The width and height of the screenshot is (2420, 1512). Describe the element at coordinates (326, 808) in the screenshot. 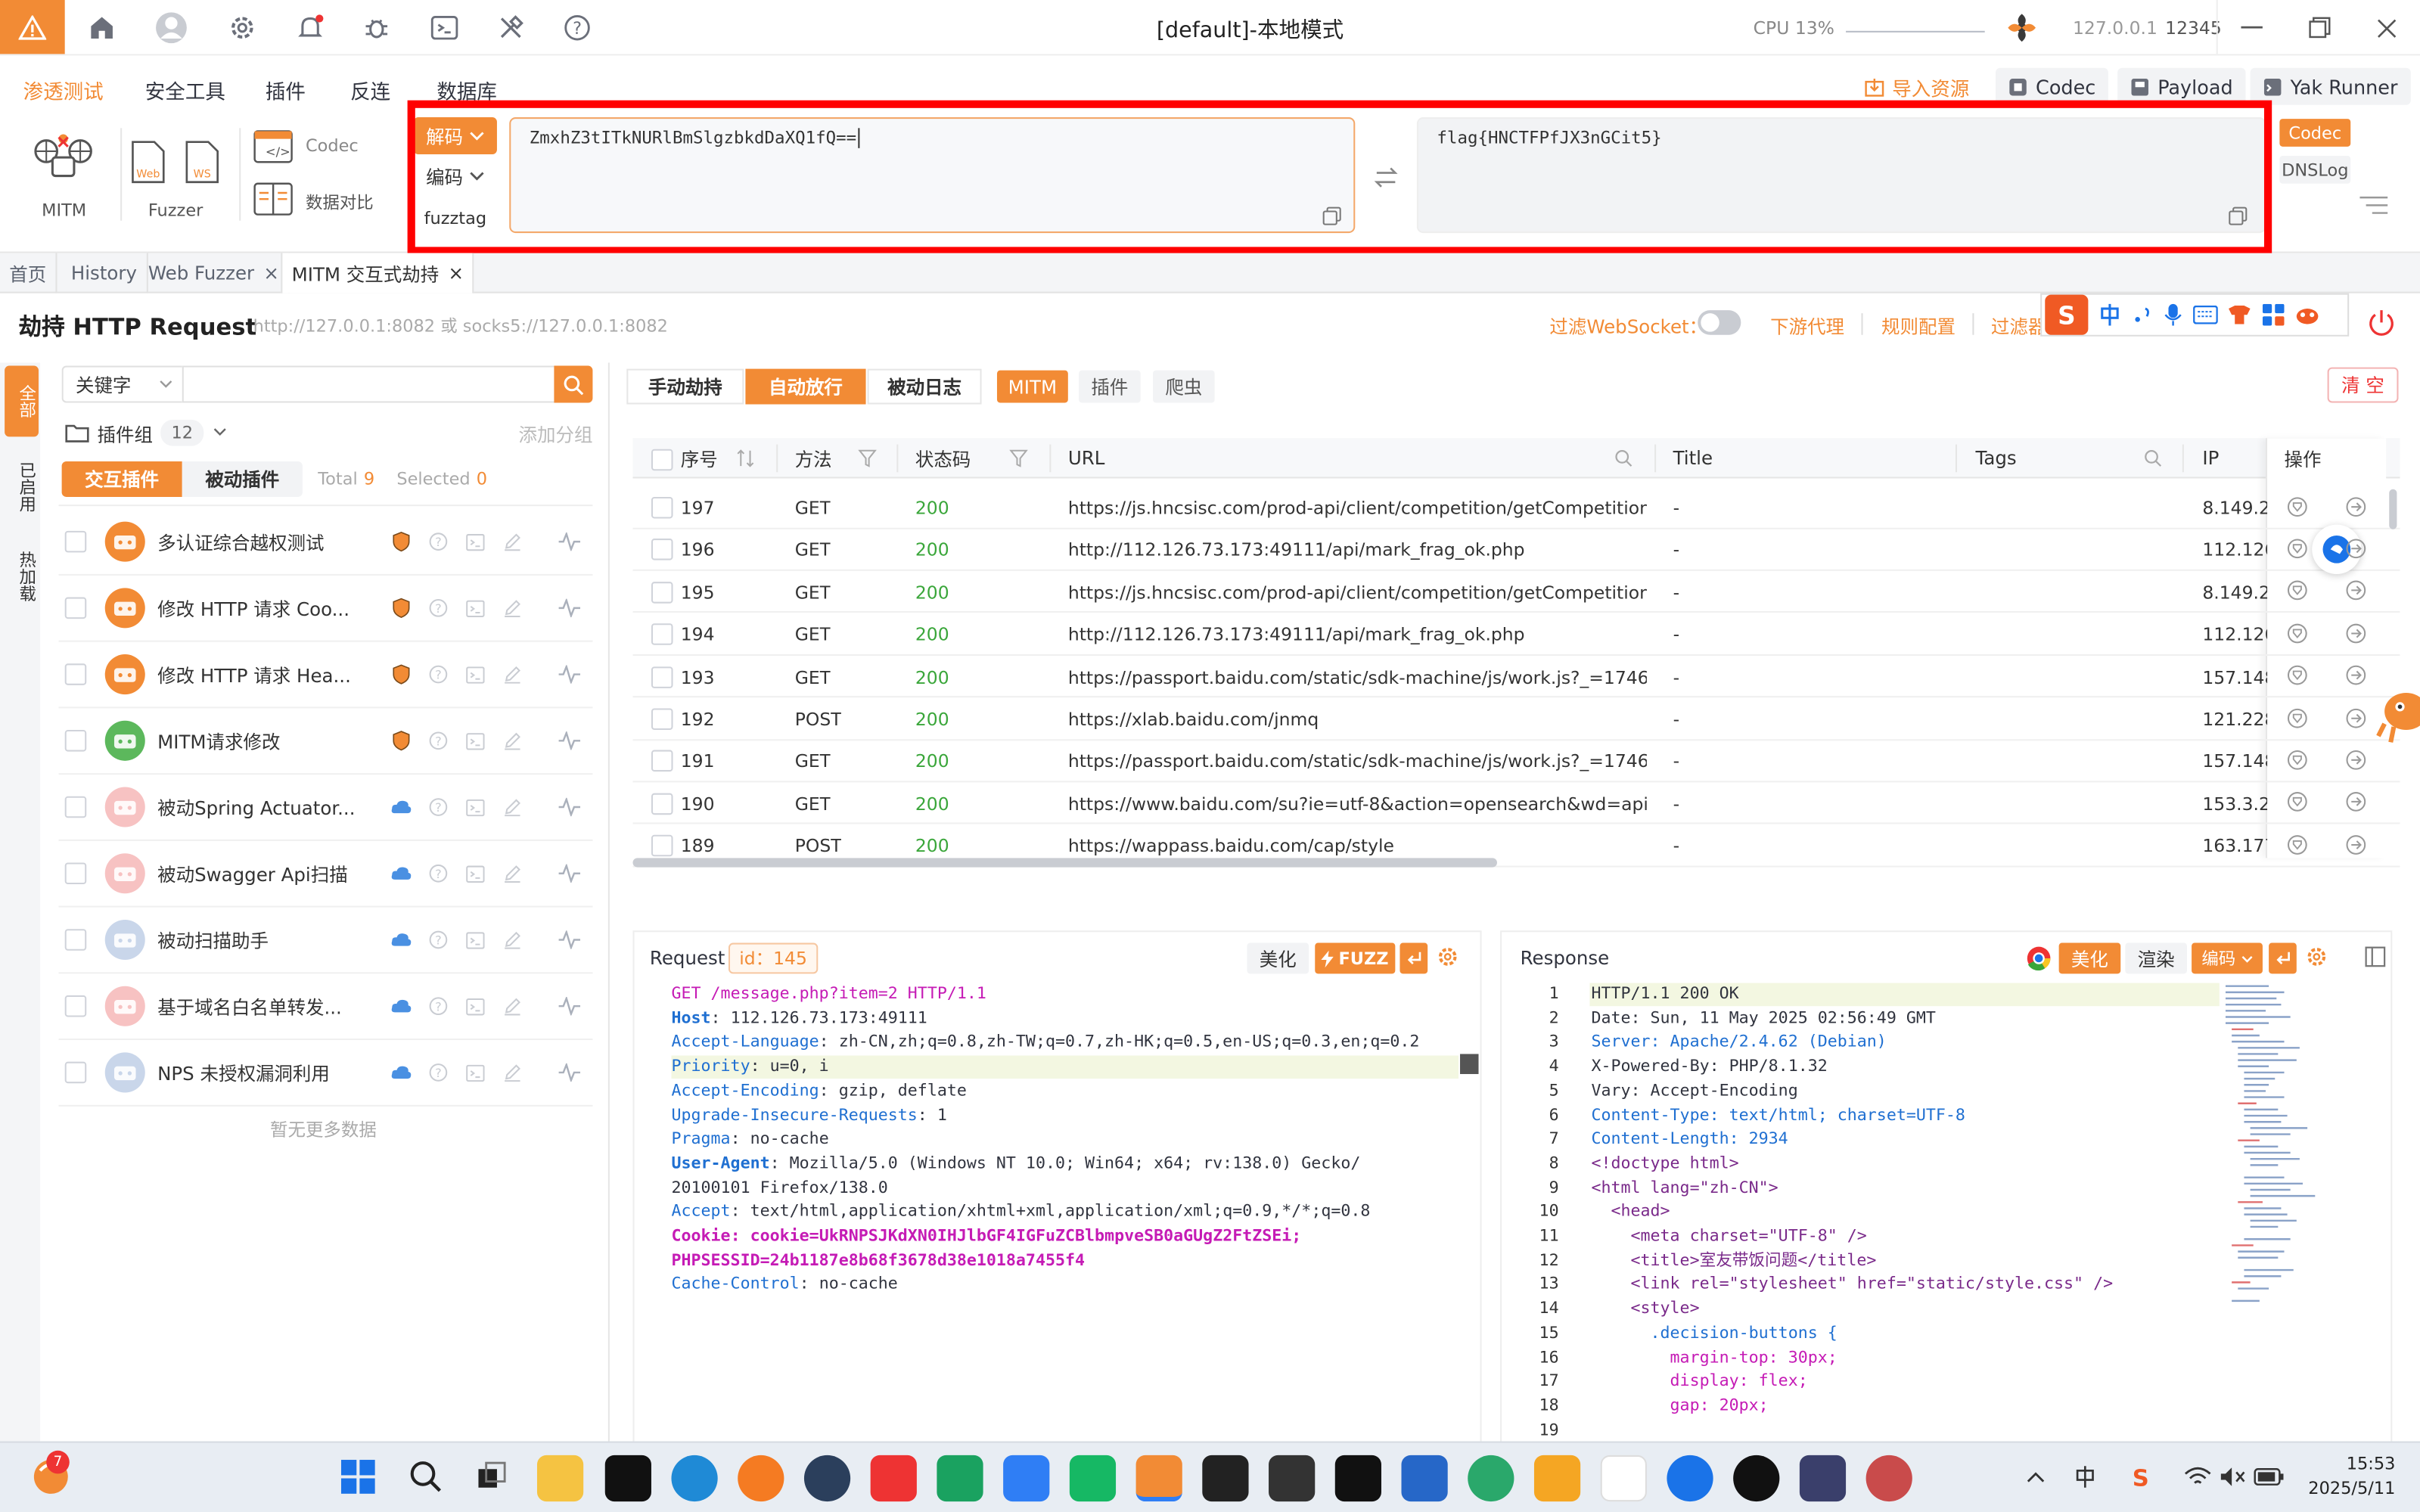

I see `plugin-row: 被动Spring Actuator...?` at that location.